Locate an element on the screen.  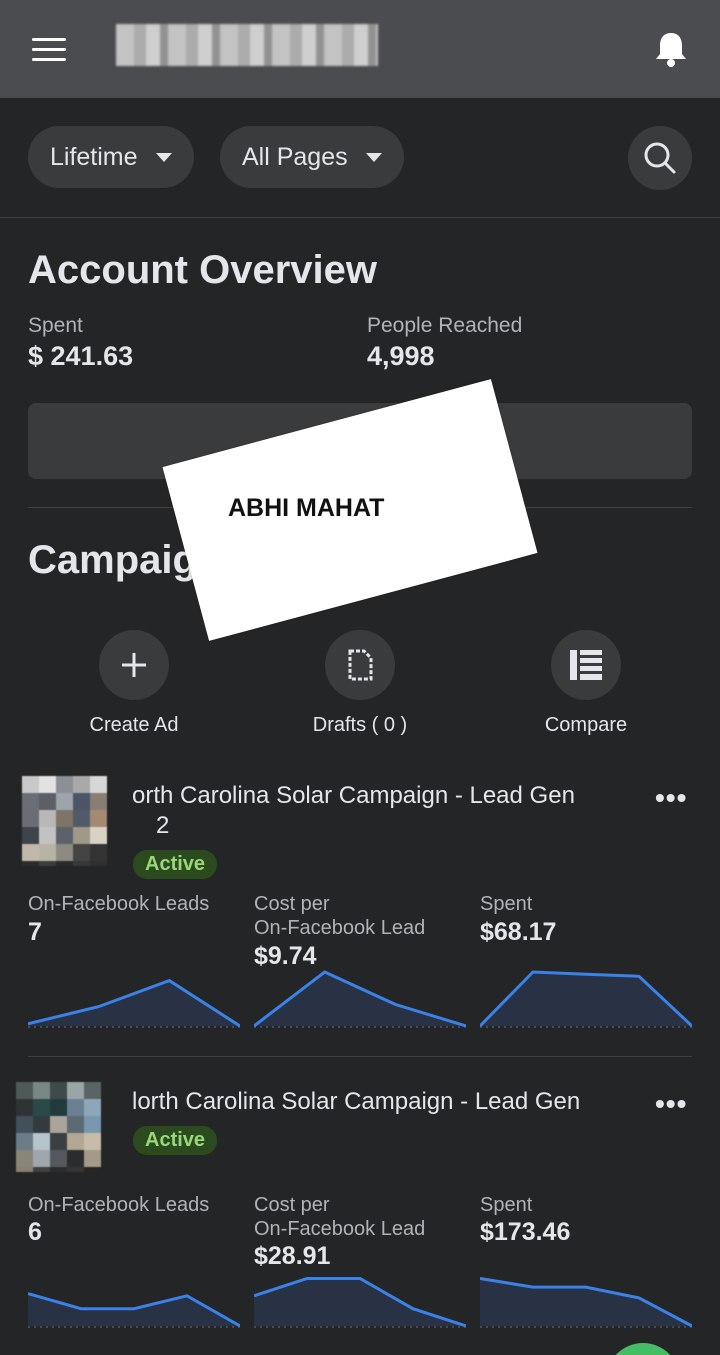
stat-value-spent: $68.17 is located at coordinates (518, 932).